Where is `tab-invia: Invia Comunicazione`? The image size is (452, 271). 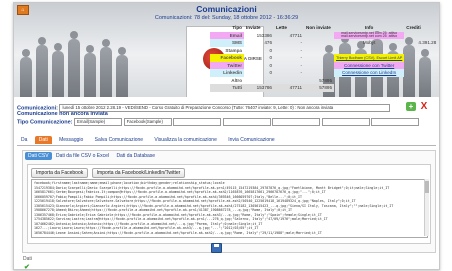 tab-invia: Invia Comunicazione is located at coordinates (251, 140).